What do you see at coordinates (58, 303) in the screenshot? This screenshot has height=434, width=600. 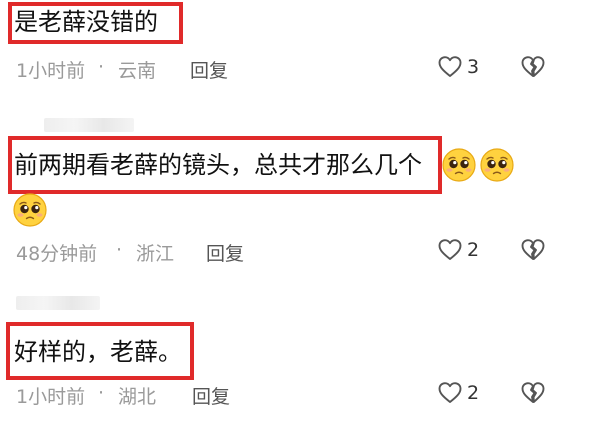 I see `blurred-username` at bounding box center [58, 303].